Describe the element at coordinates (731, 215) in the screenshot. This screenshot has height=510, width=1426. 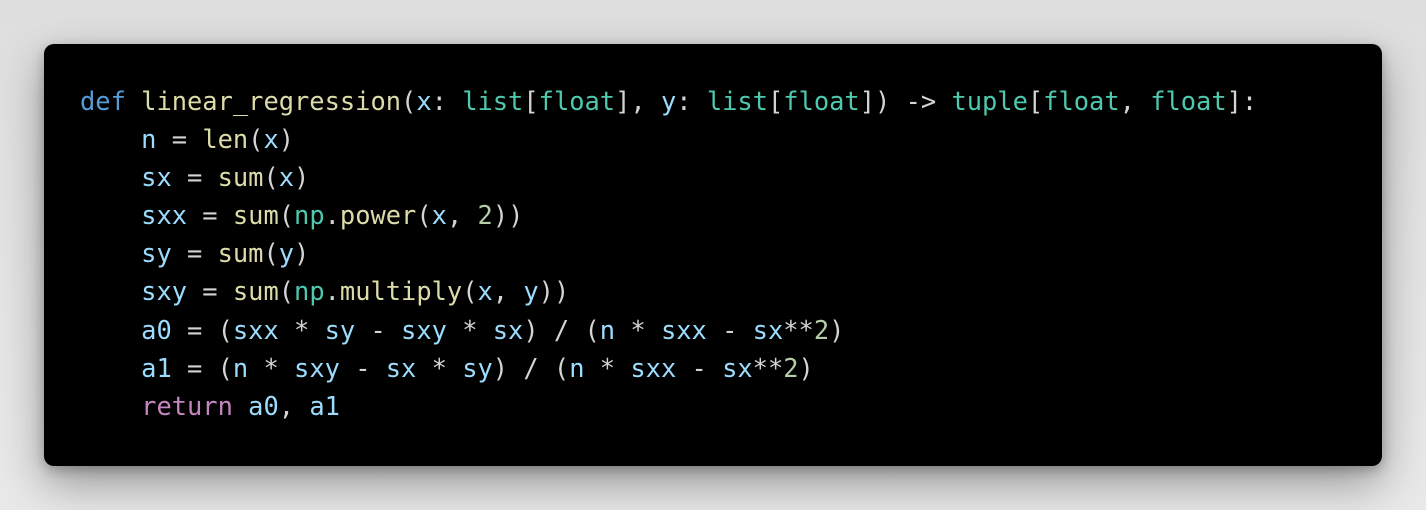
I see `code-line: sxx = sum(np.power(x, 2))` at that location.